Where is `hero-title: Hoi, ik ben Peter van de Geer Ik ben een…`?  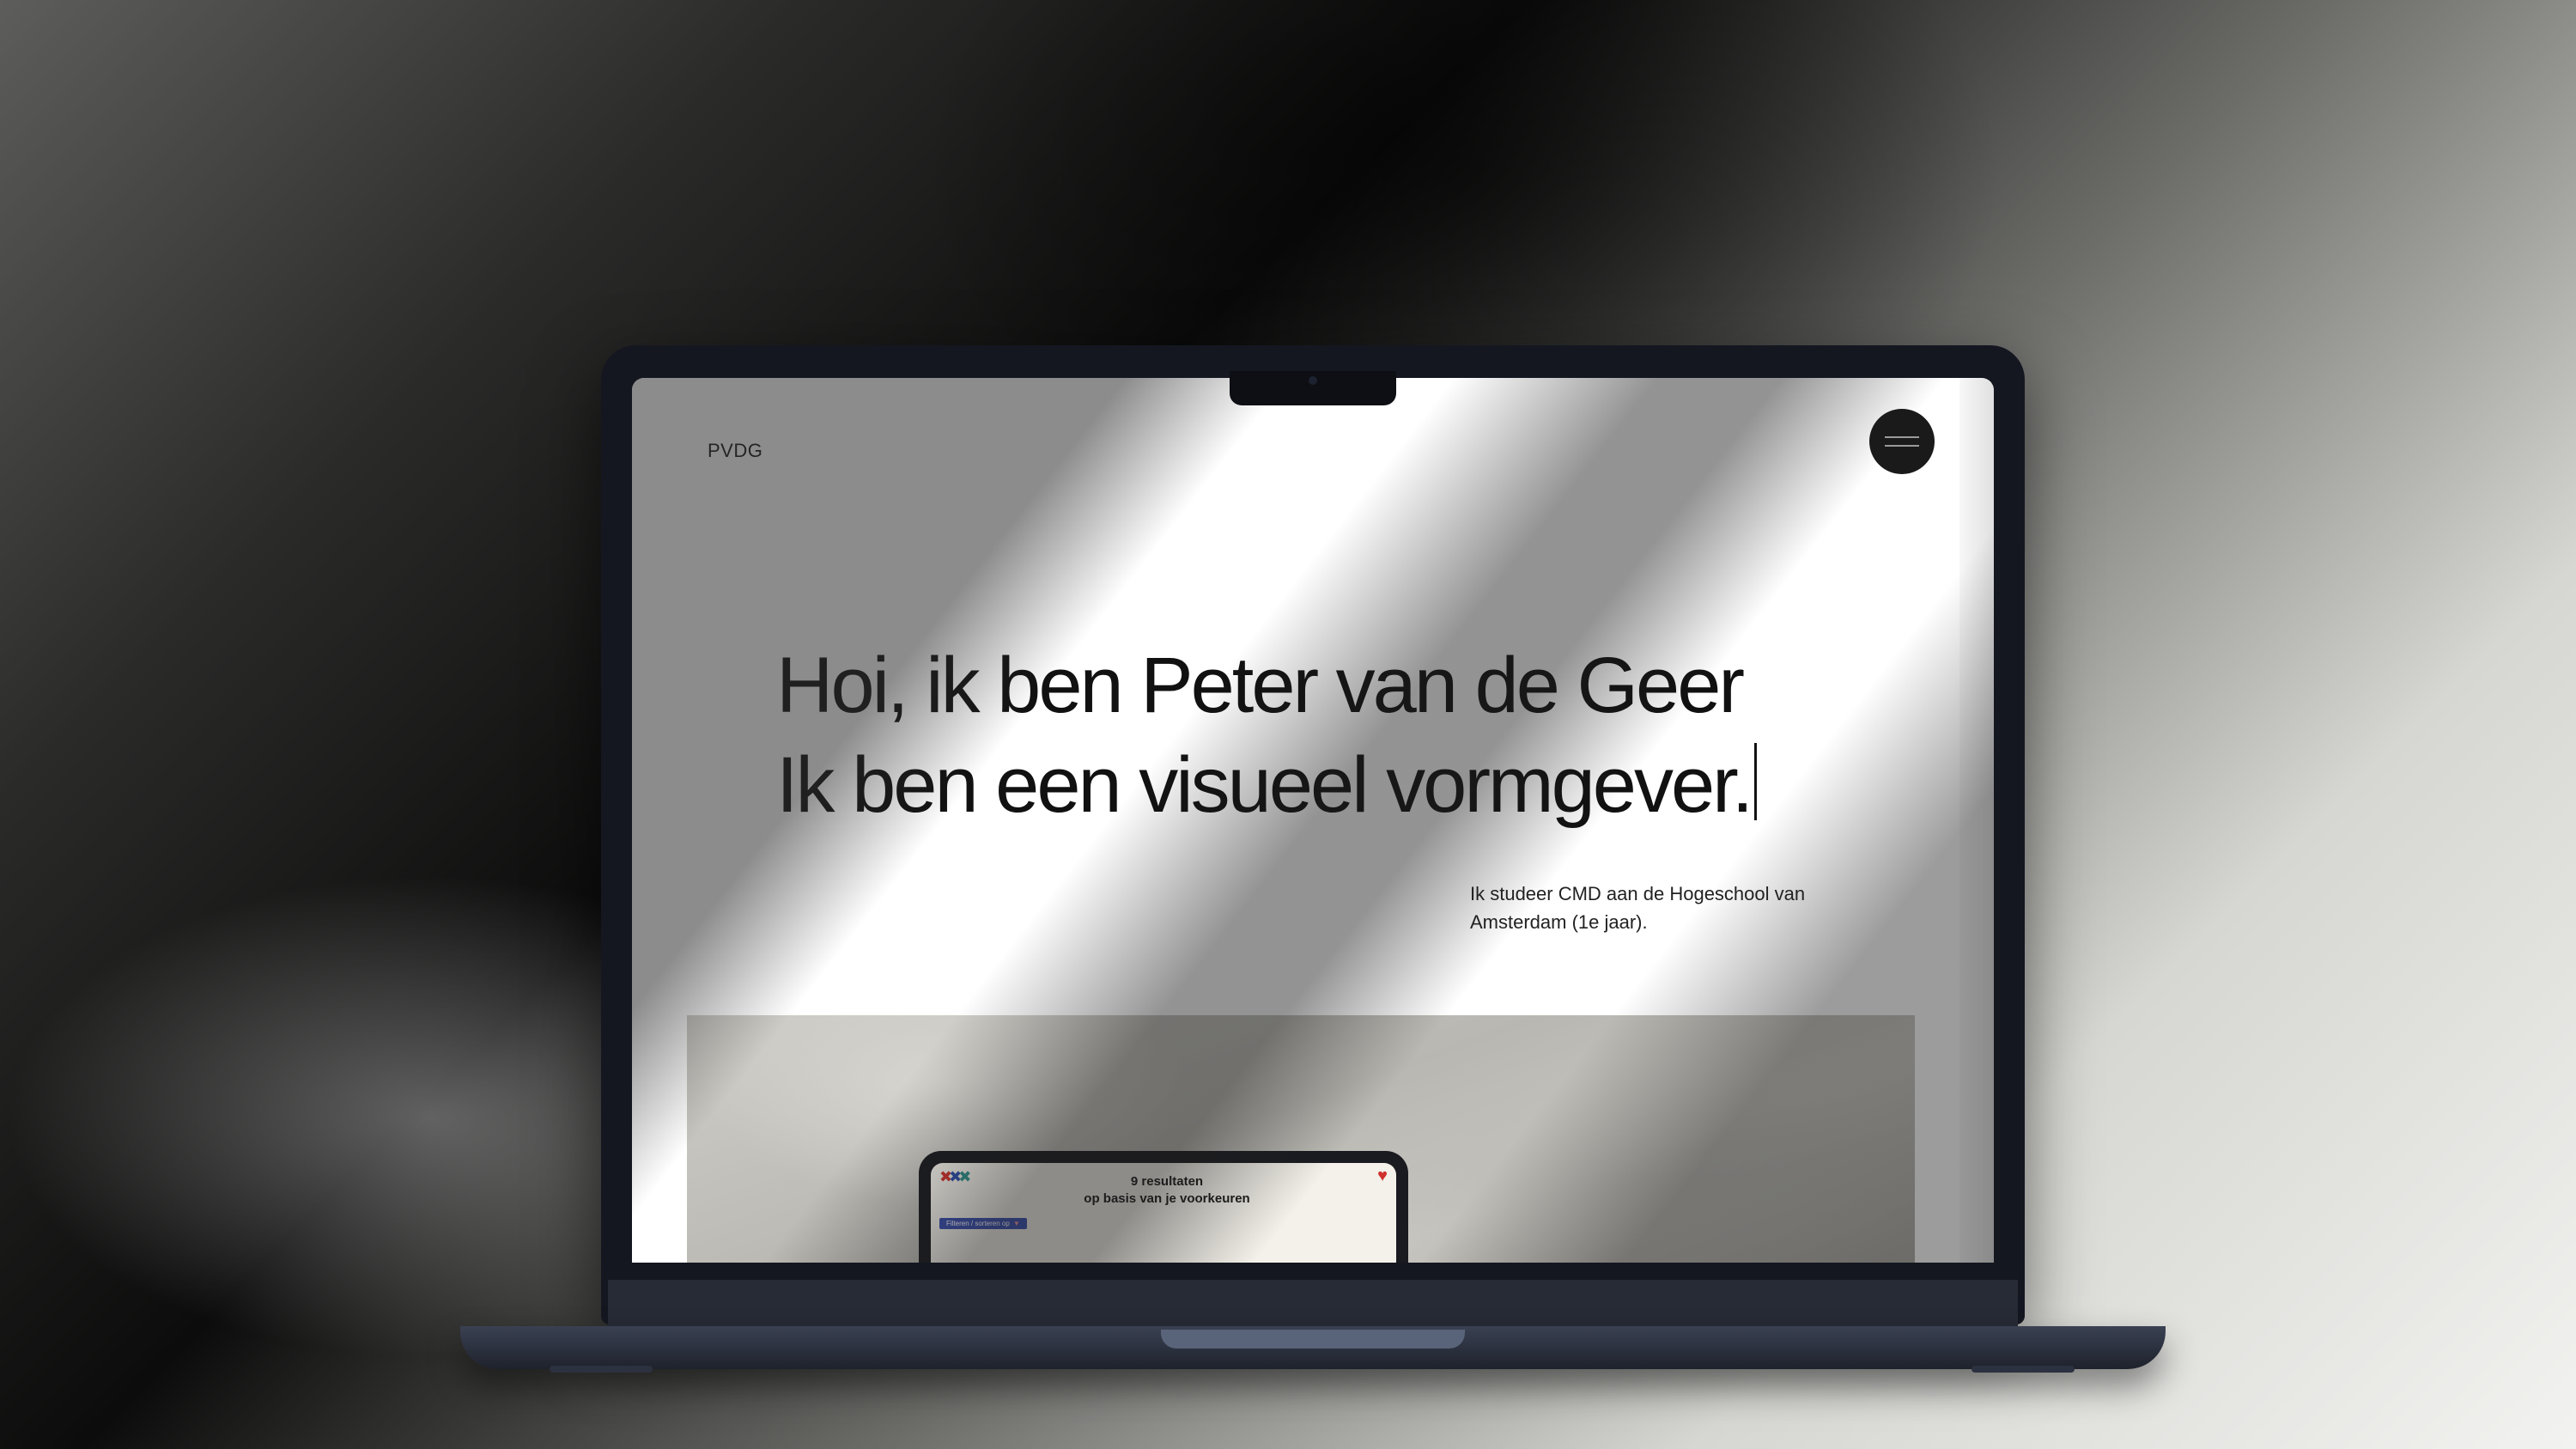
hero-title: Hoi, ik ben Peter van de Geer Ik ben een… is located at coordinates (1267, 735).